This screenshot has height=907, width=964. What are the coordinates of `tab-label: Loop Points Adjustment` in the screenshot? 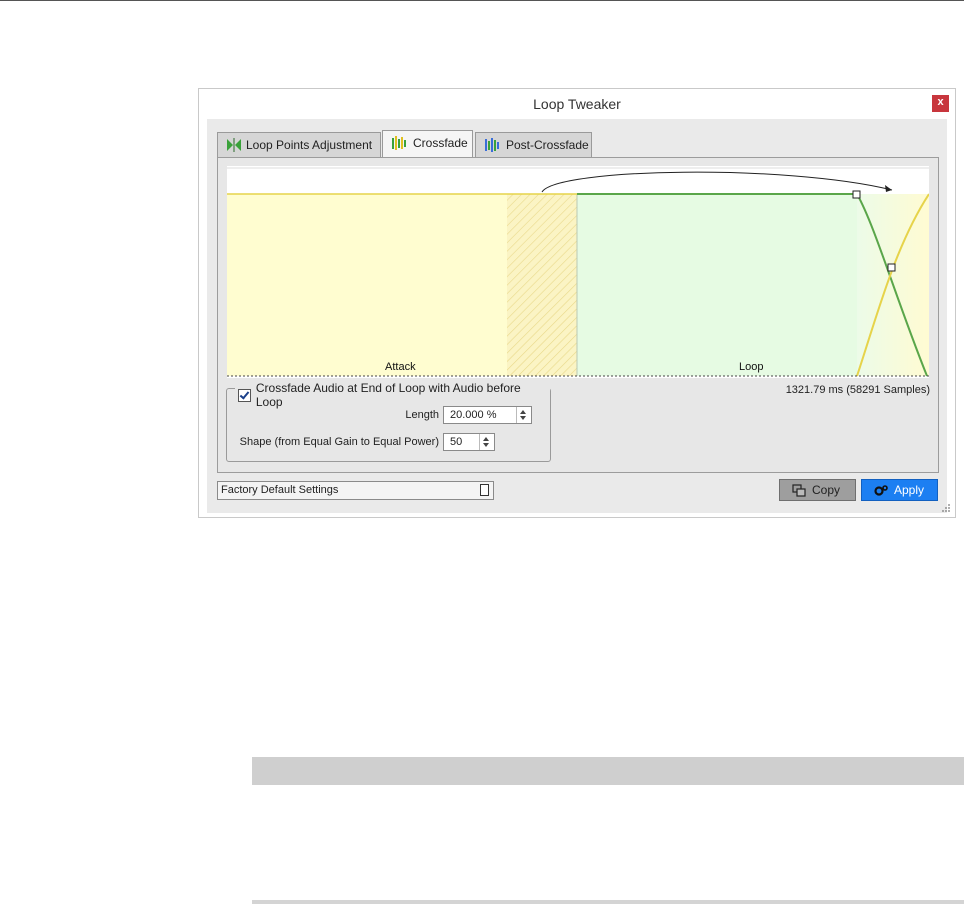 It's located at (309, 145).